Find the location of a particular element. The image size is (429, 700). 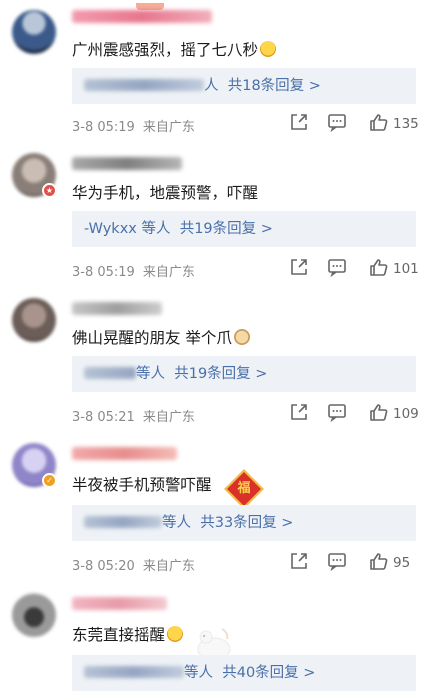

comment-actions: 95 is located at coordinates (354, 563).